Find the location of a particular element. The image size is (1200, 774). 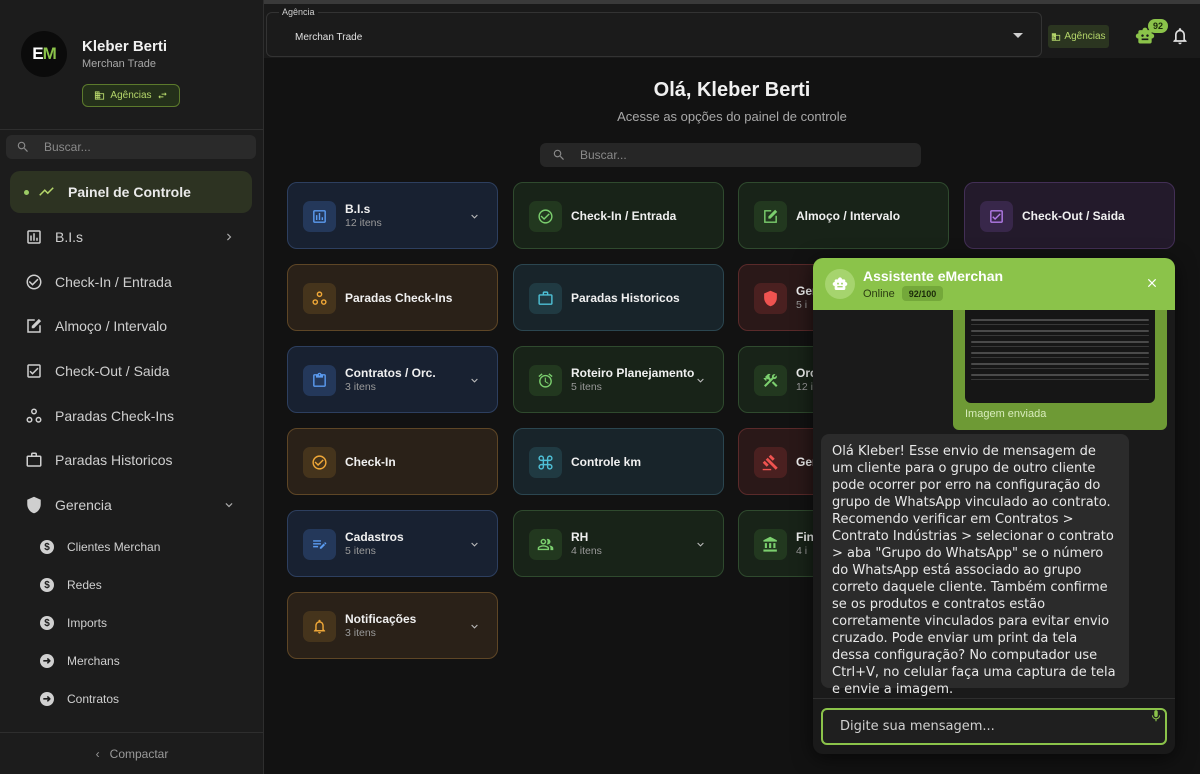

search-icon is located at coordinates (22, 146).